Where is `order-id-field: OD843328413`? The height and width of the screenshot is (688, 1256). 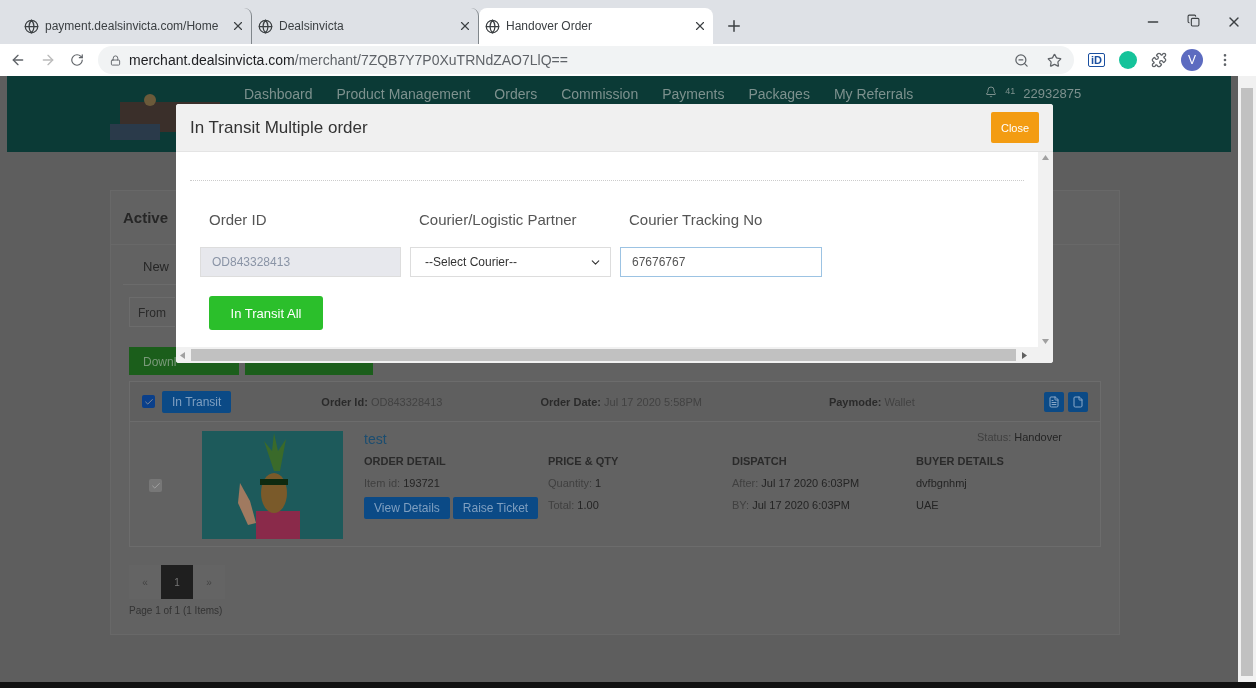
order-id-field: OD843328413 is located at coordinates (300, 262).